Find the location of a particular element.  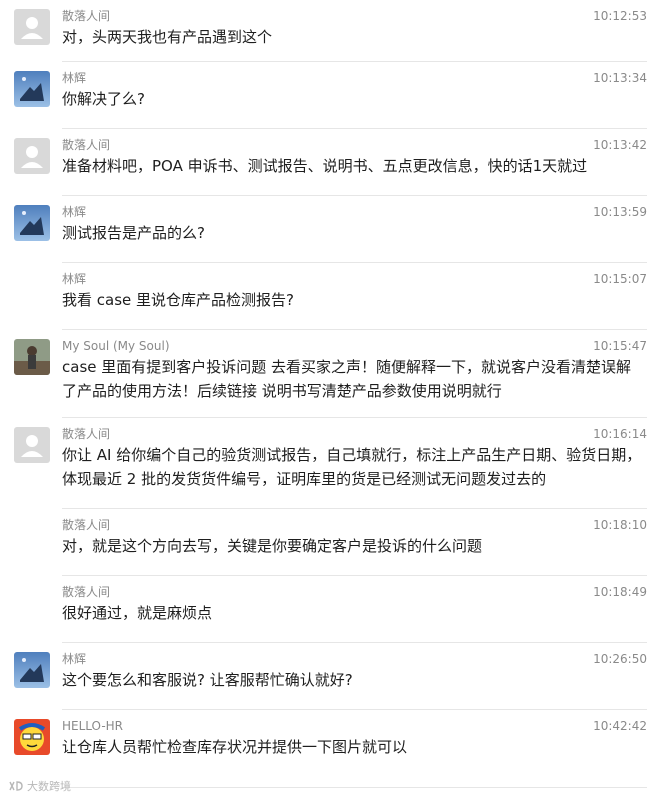

chat-message-row: 林辉 10:26:50 这个要怎么和客服说? 让客服帮忙确认就好? is located at coordinates (330, 676).